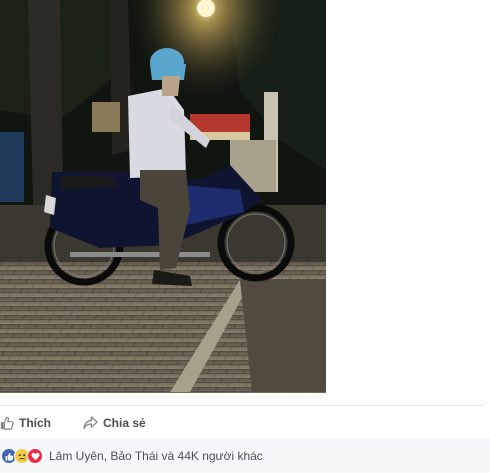 The height and width of the screenshot is (473, 490). I want to click on post-action-bar: Thích Chia sẻ, so click(242, 422).